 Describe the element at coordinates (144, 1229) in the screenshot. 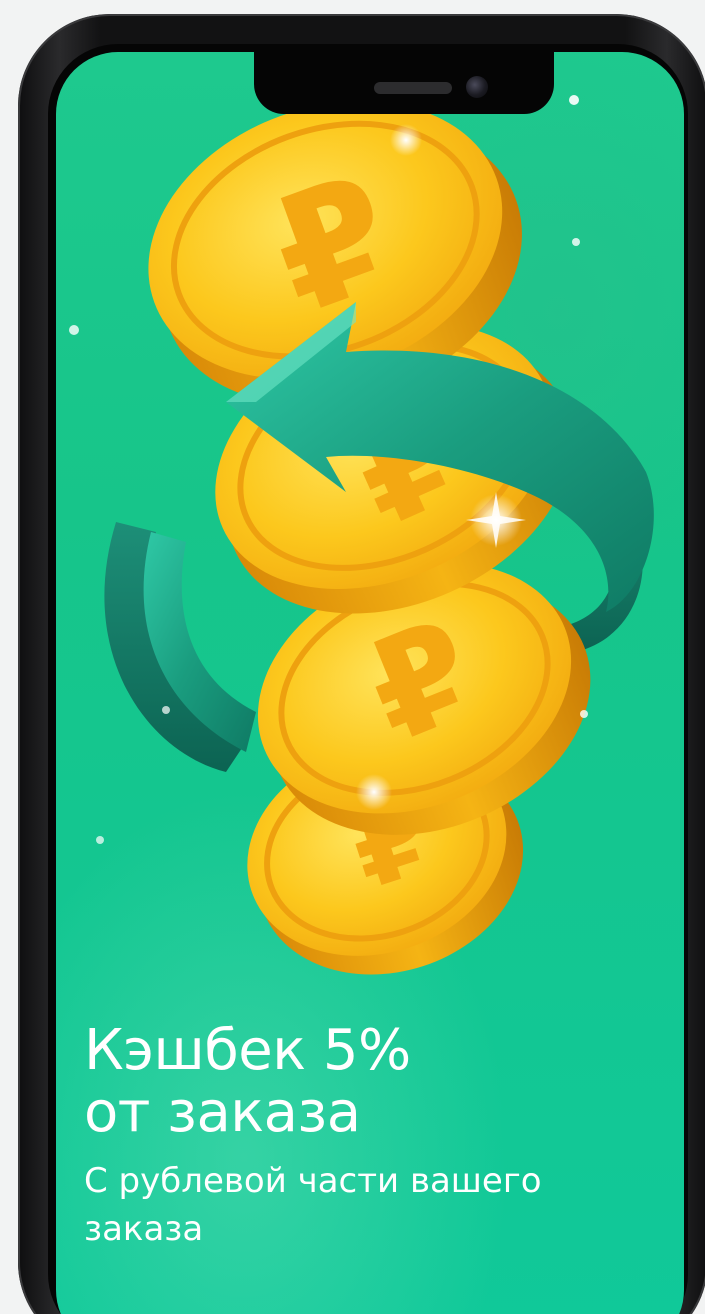

I see `subtitle-line-2: заказа` at that location.